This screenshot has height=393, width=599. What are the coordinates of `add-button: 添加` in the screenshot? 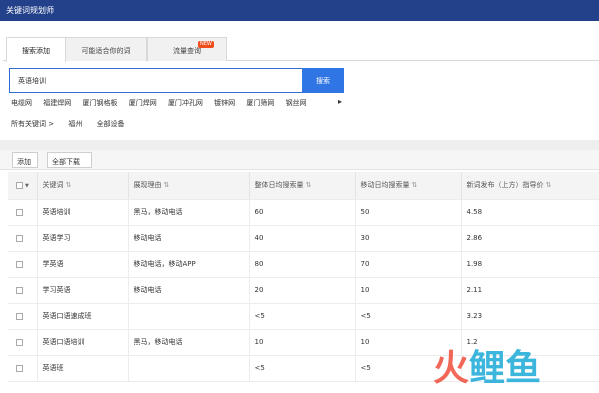 It's located at (25, 160).